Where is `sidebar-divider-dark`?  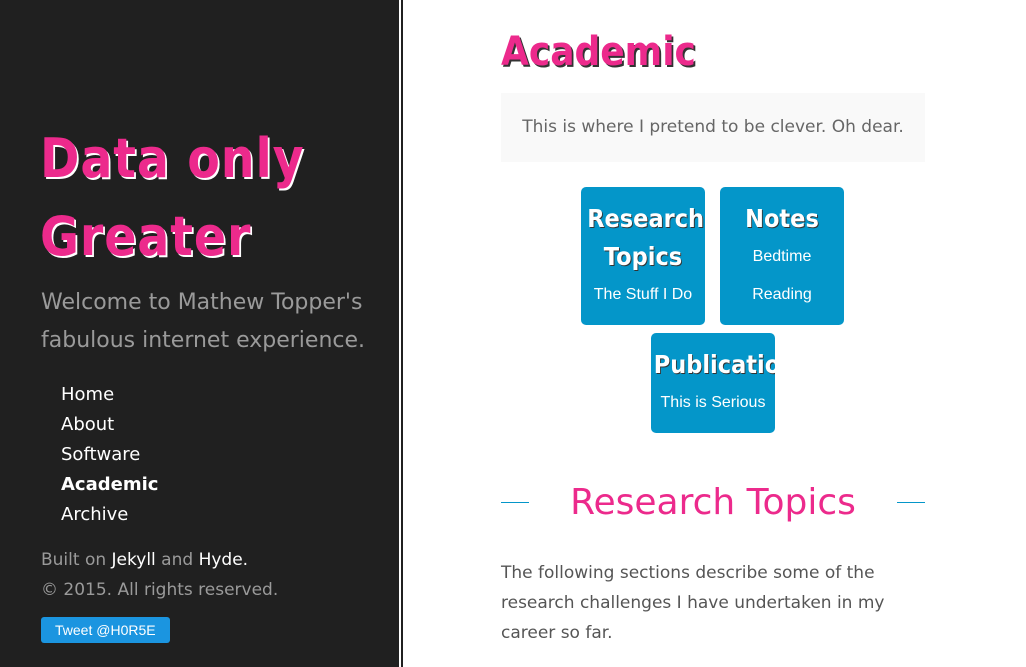
sidebar-divider-dark is located at coordinates (402, 333).